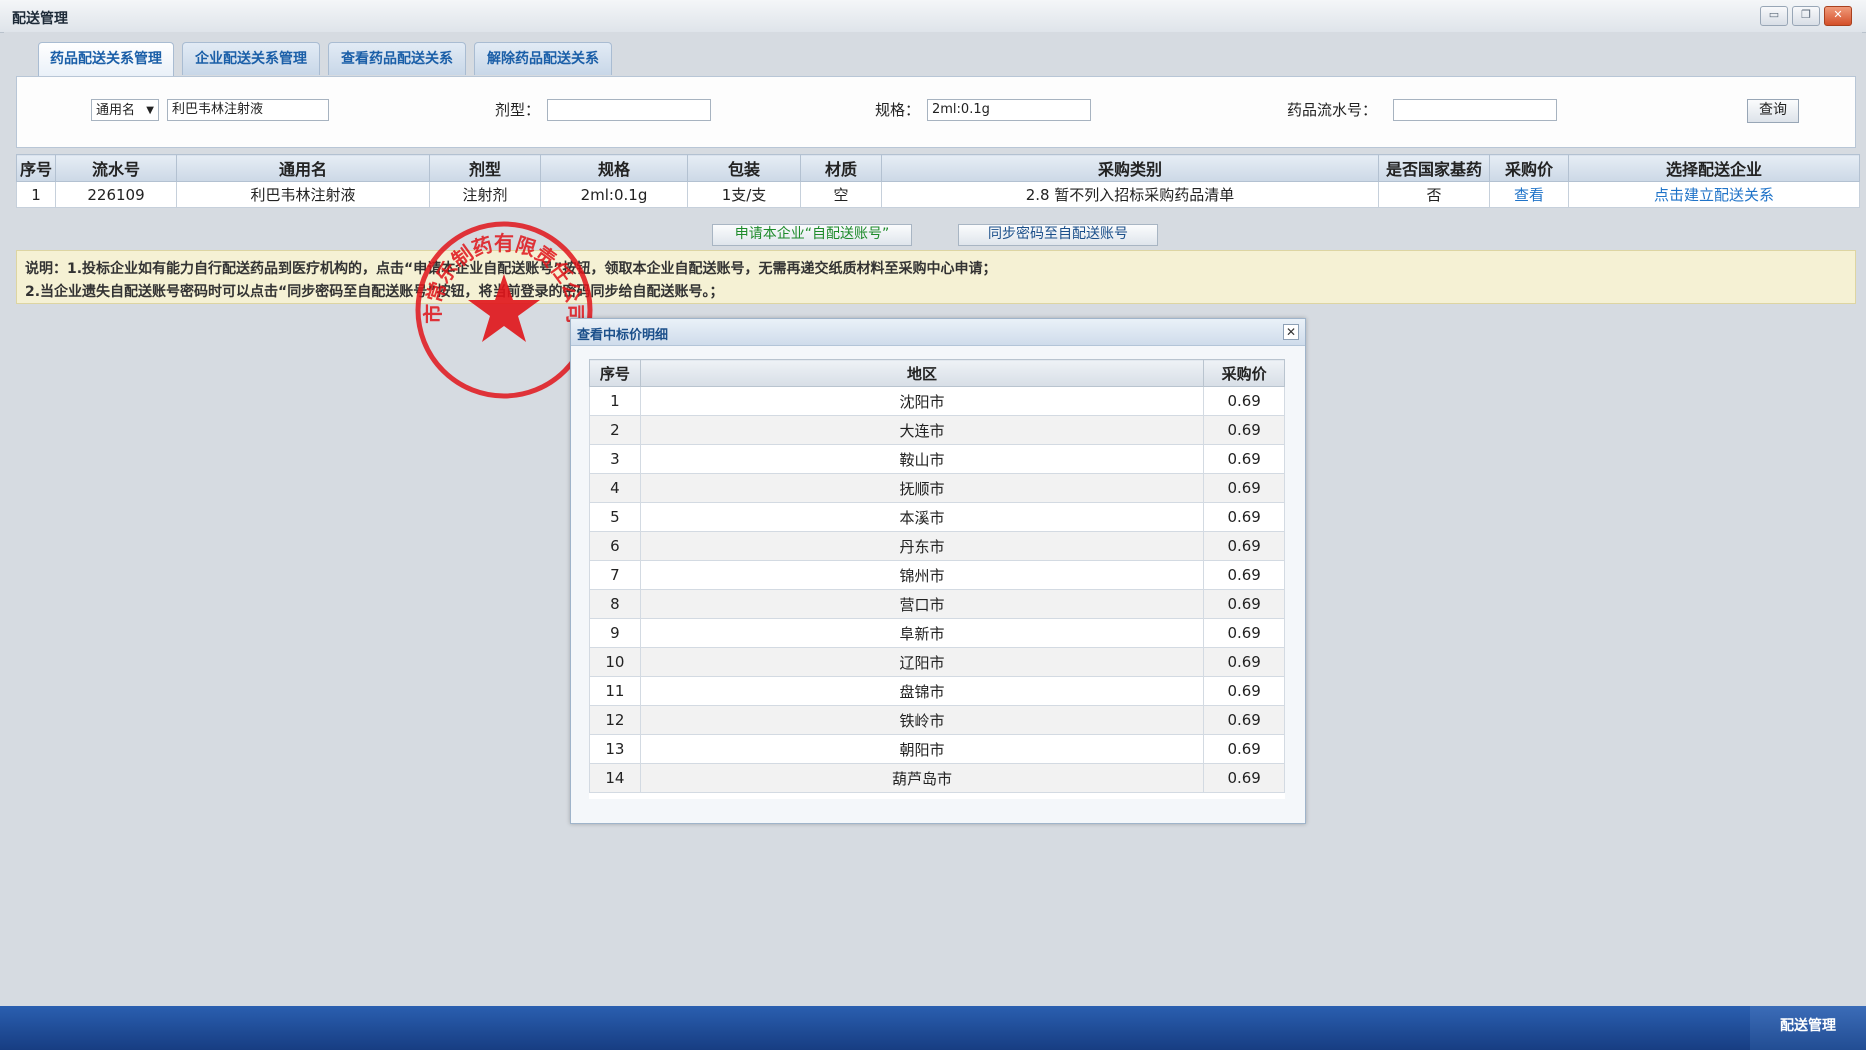 The image size is (1866, 1050). What do you see at coordinates (397, 58) in the screenshot?
I see `tab-view-drug-delivery: 查看药品配送关系` at bounding box center [397, 58].